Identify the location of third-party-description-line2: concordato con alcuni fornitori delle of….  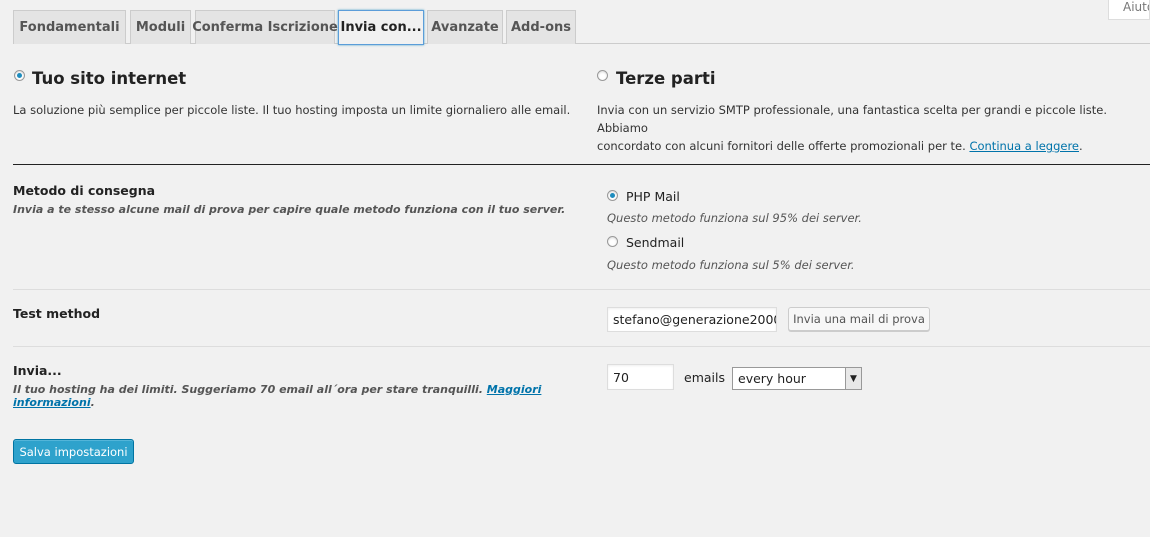
(781, 146).